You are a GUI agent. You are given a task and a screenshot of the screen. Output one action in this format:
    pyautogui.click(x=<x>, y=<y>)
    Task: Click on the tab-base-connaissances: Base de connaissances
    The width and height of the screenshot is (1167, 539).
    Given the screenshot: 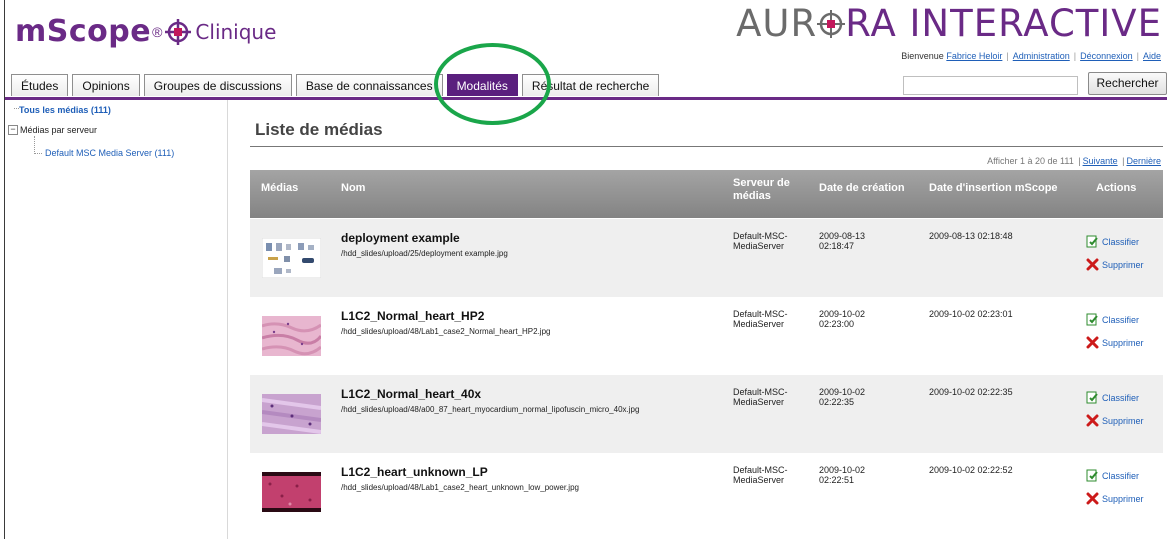 What is the action you would take?
    pyautogui.click(x=369, y=85)
    